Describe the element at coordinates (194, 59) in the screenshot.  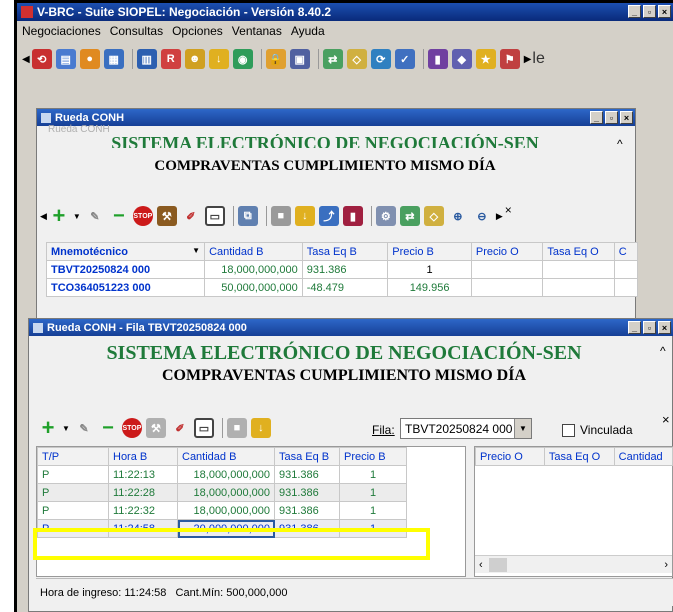
I see `people-icon: ☻` at that location.